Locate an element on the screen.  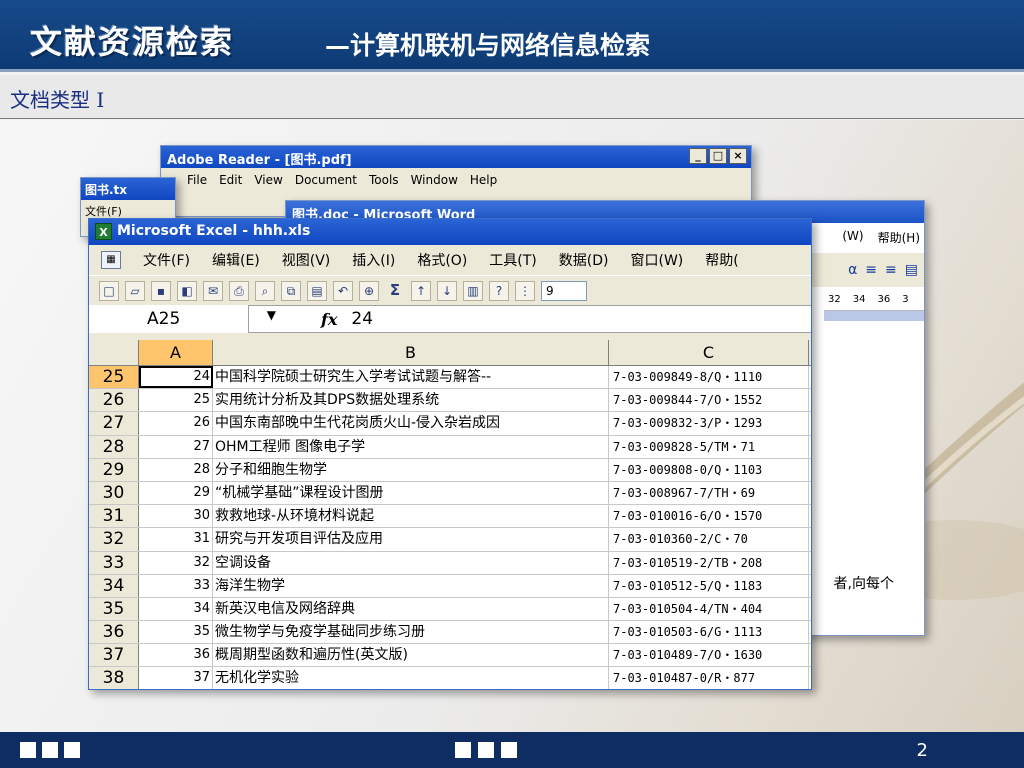
cell-c: 7-03-009849-8/Q・1110 is located at coordinates (709, 377).